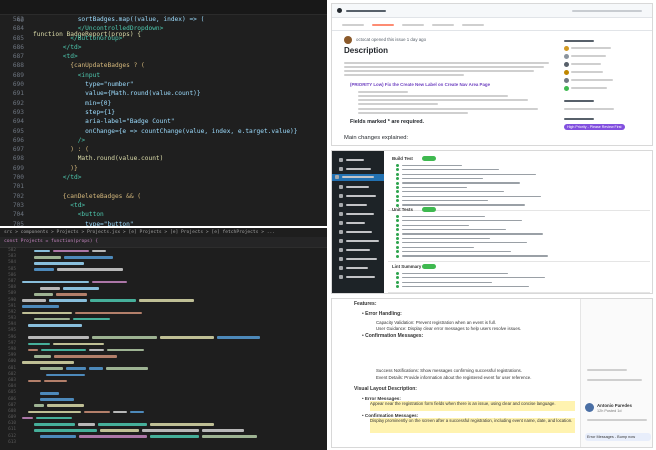 This screenshot has height=450, width=656. What do you see at coordinates (589, 109) in the screenshot?
I see `sidebar-value` at bounding box center [589, 109].